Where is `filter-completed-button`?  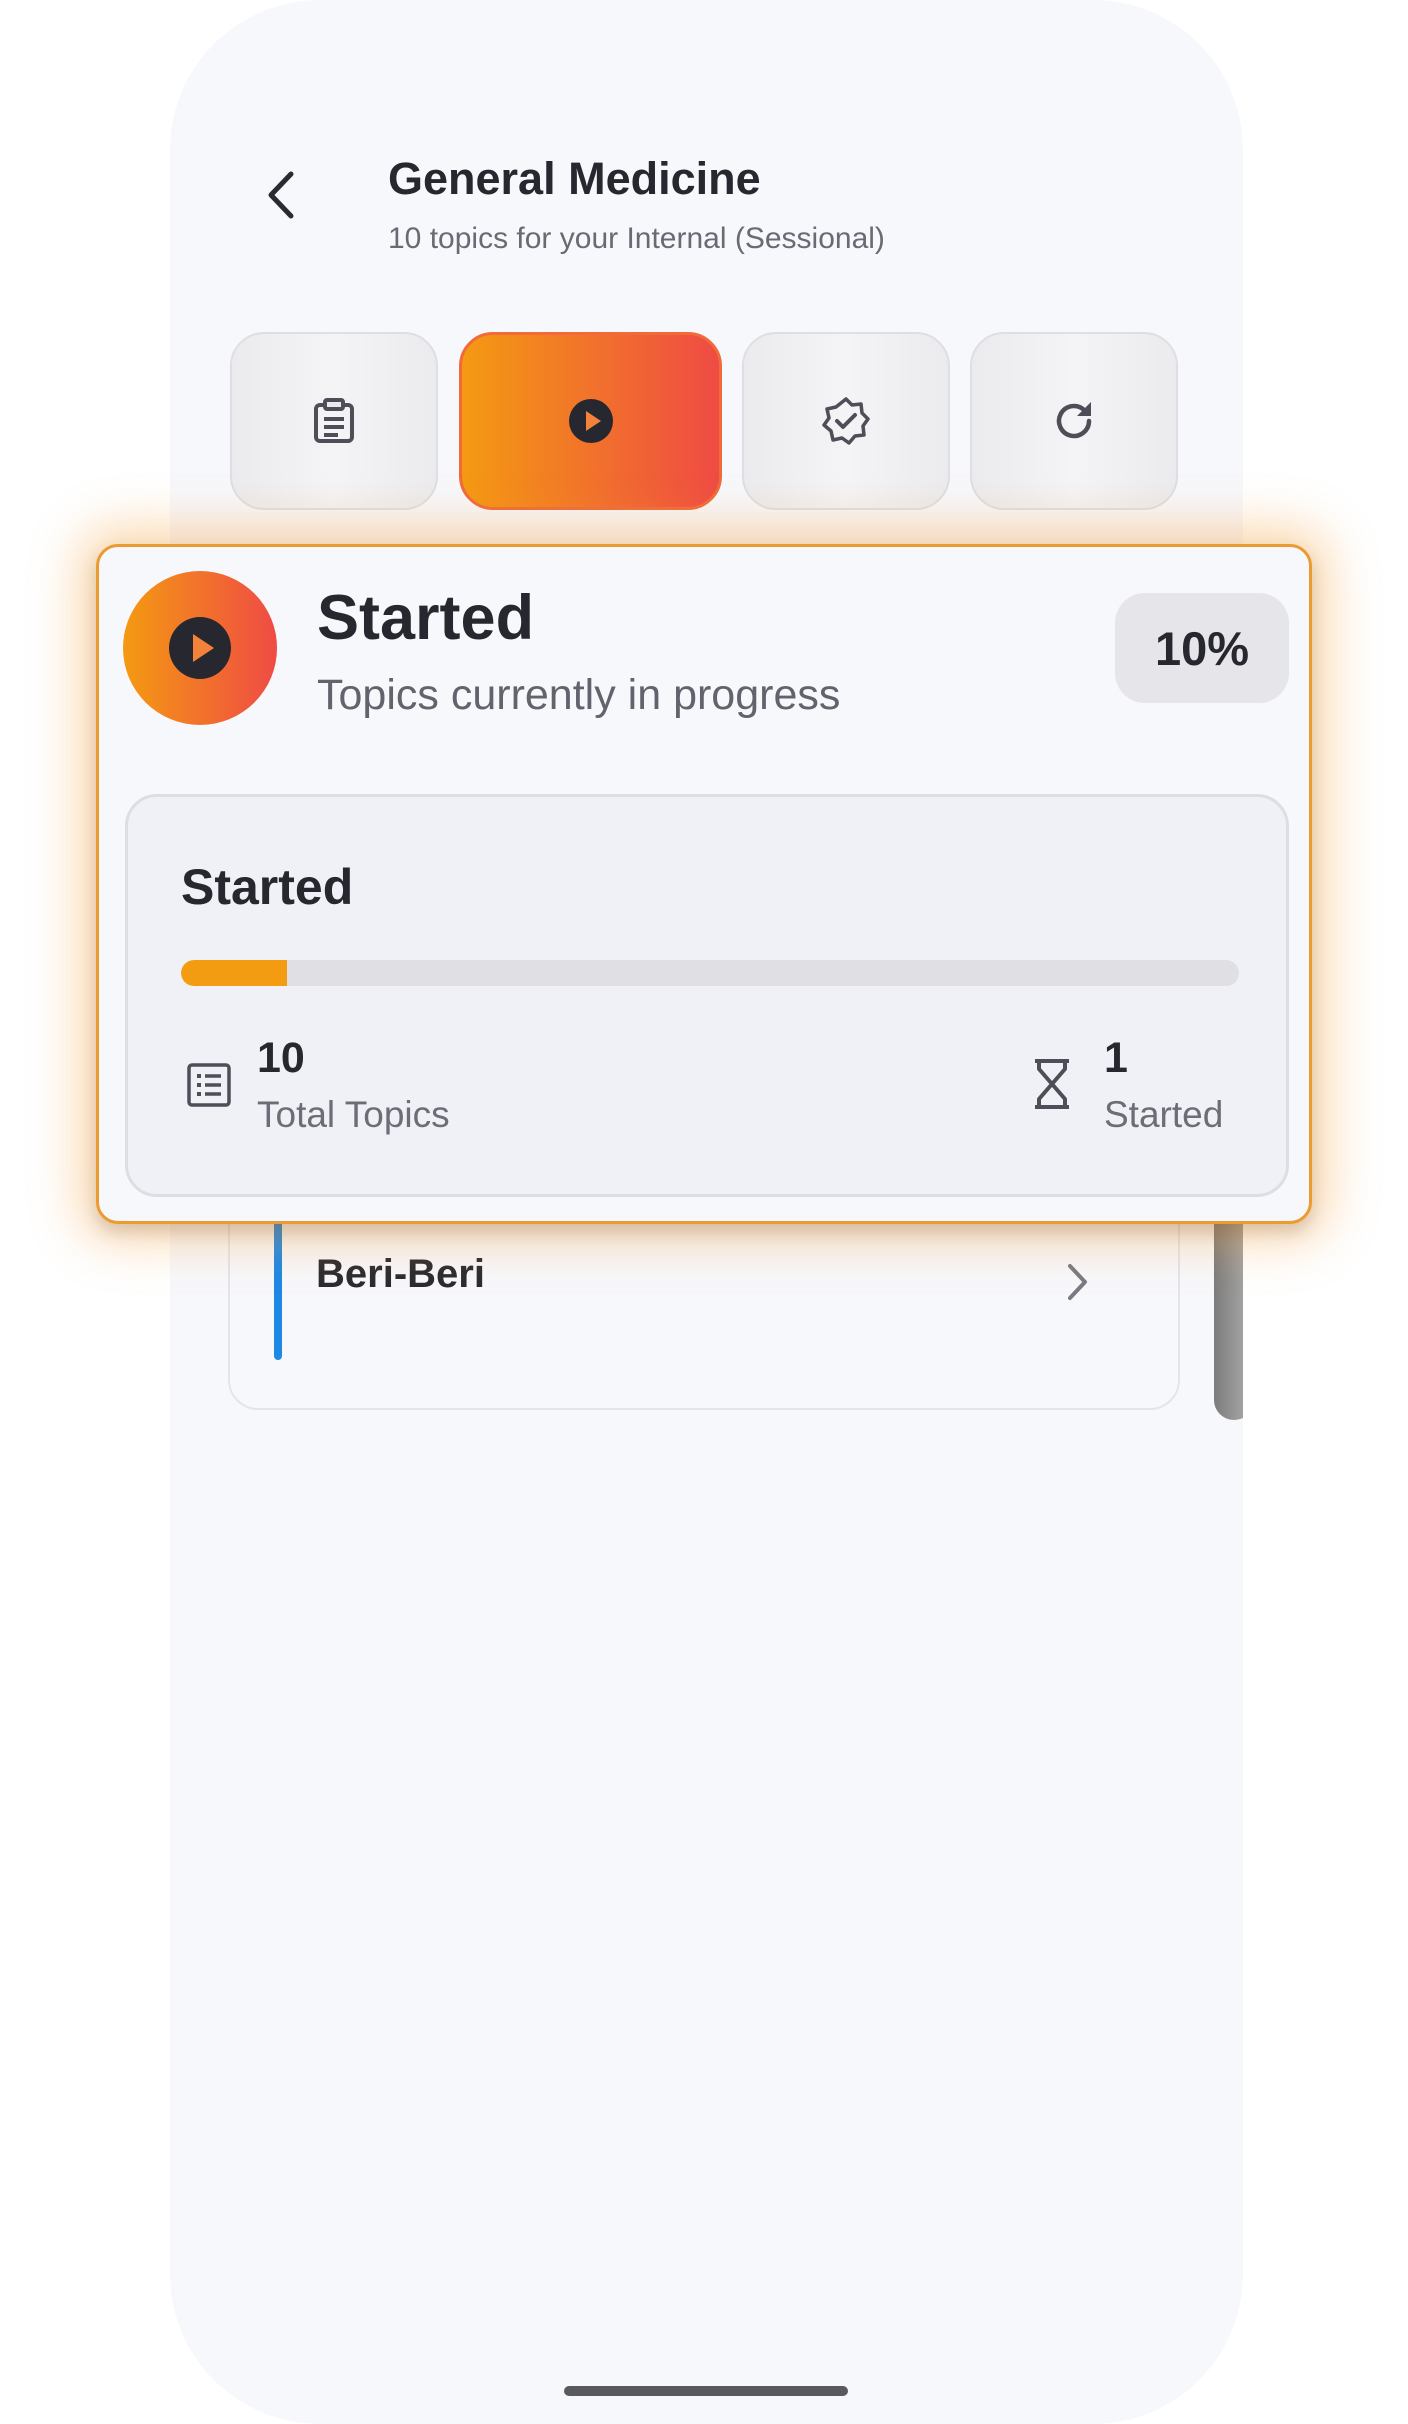 filter-completed-button is located at coordinates (846, 421).